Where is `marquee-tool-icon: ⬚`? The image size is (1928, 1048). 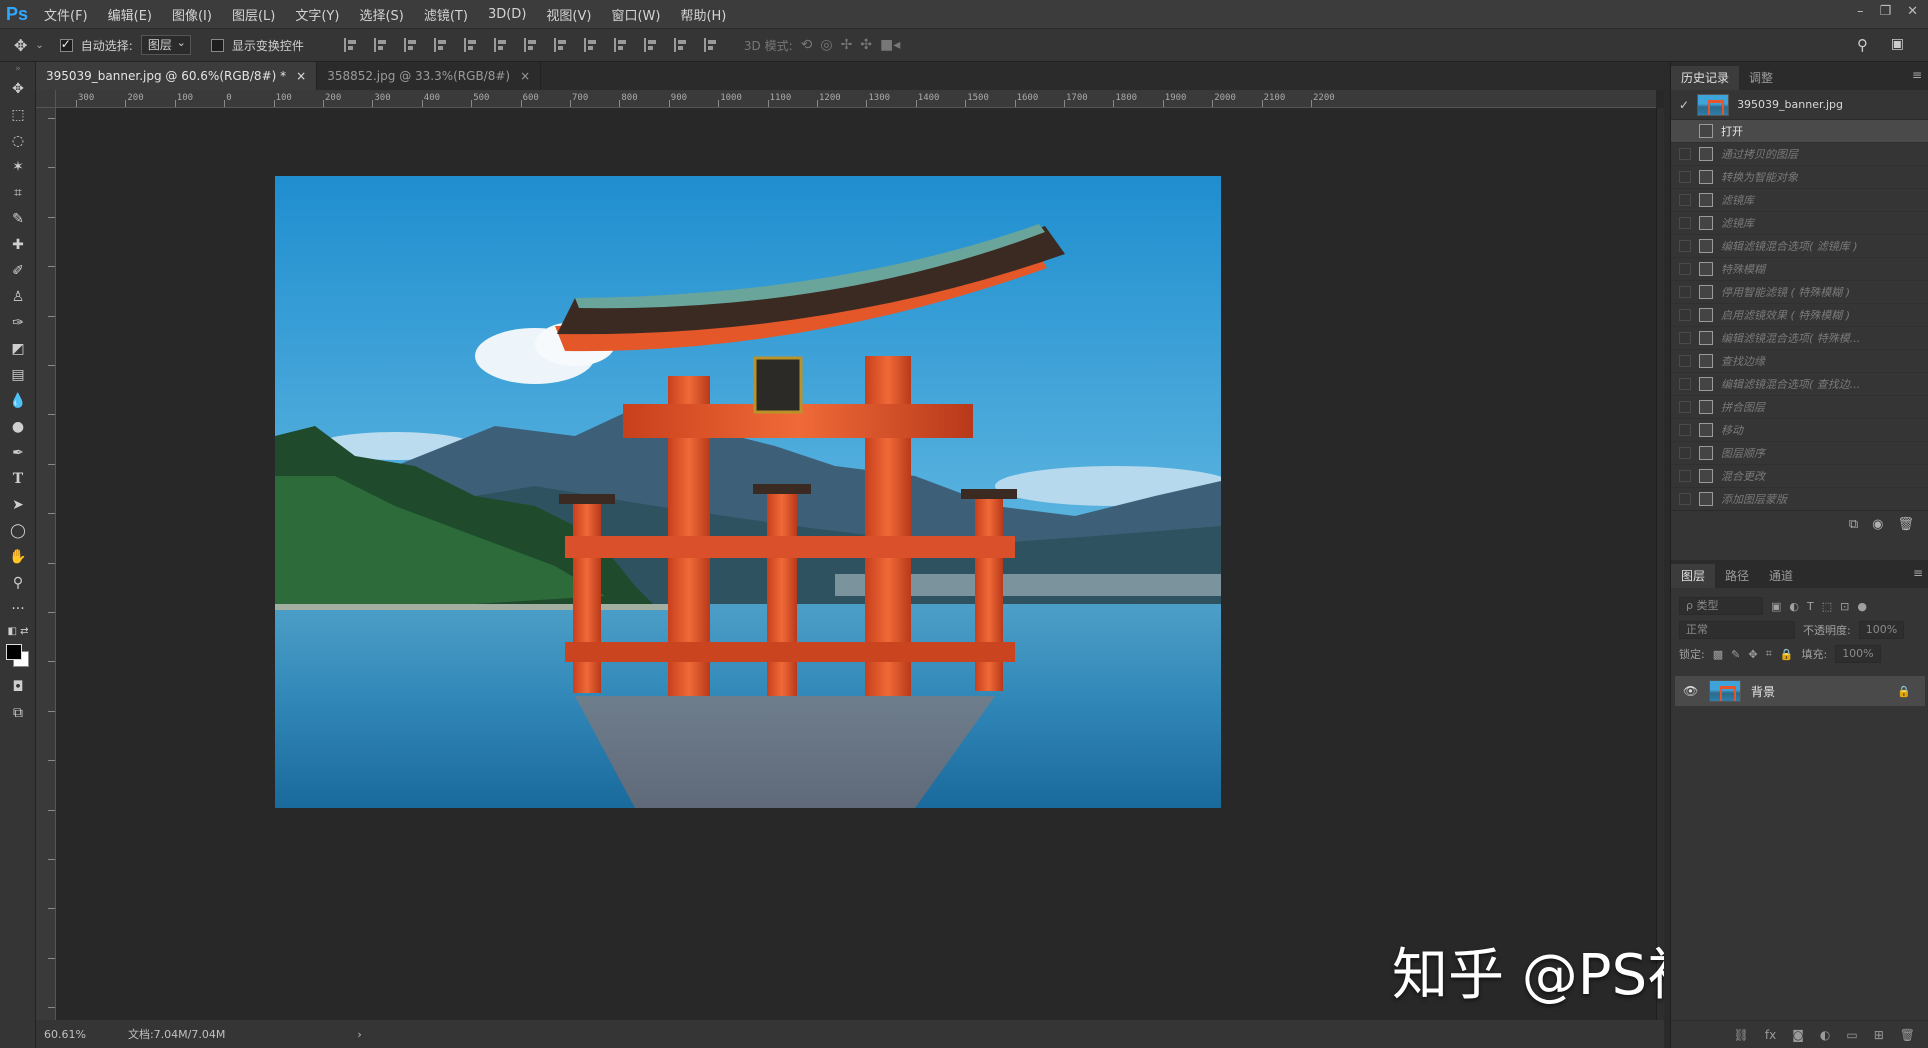 marquee-tool-icon: ⬚ is located at coordinates (18, 115).